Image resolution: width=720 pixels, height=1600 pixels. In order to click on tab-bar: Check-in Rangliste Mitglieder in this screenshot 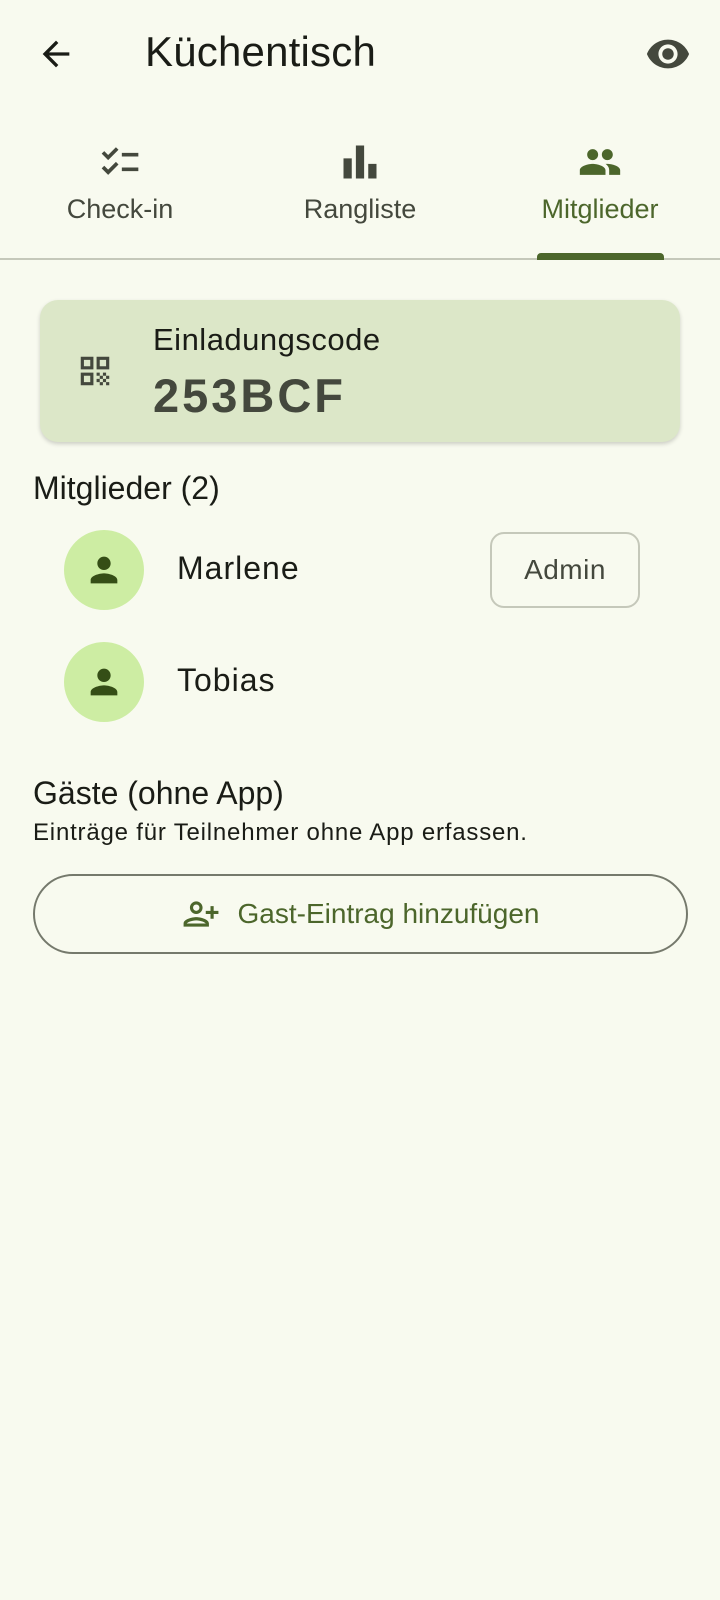, I will do `click(360, 190)`.